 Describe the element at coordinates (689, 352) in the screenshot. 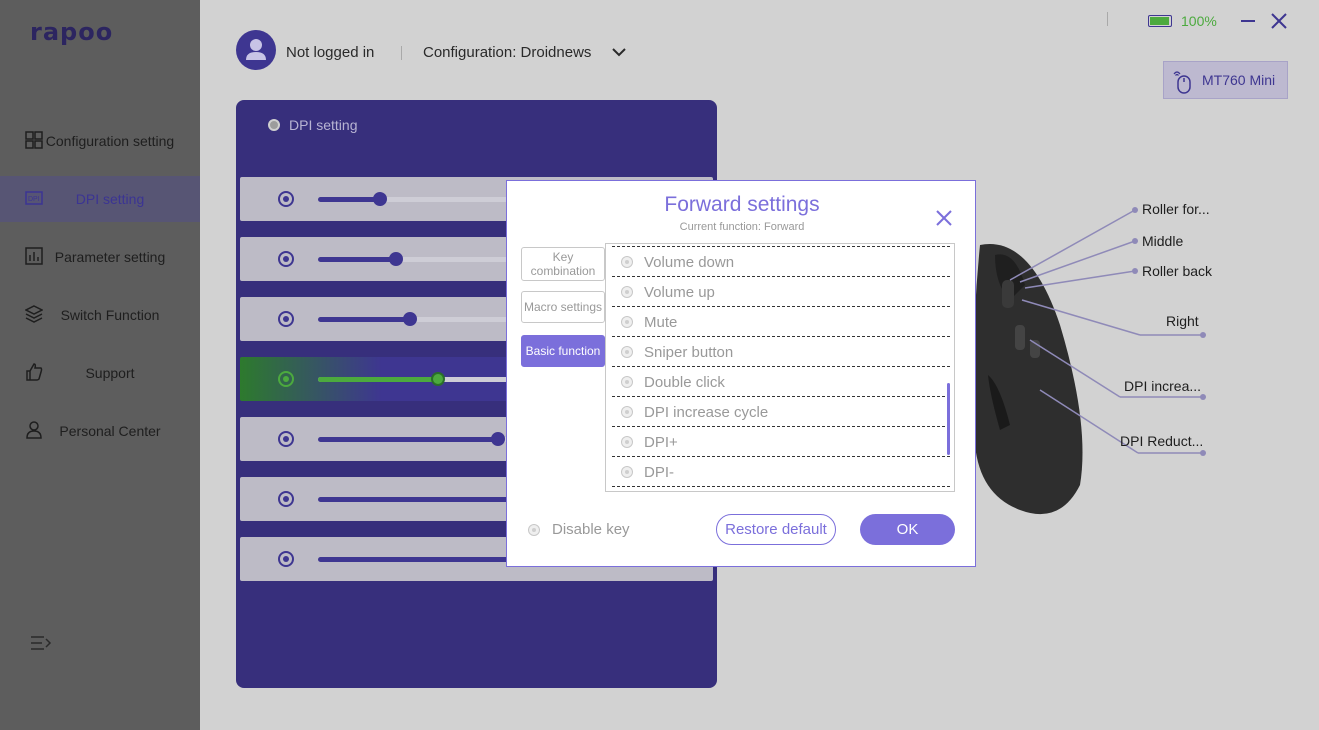

I see `function-label: Sniper button` at that location.